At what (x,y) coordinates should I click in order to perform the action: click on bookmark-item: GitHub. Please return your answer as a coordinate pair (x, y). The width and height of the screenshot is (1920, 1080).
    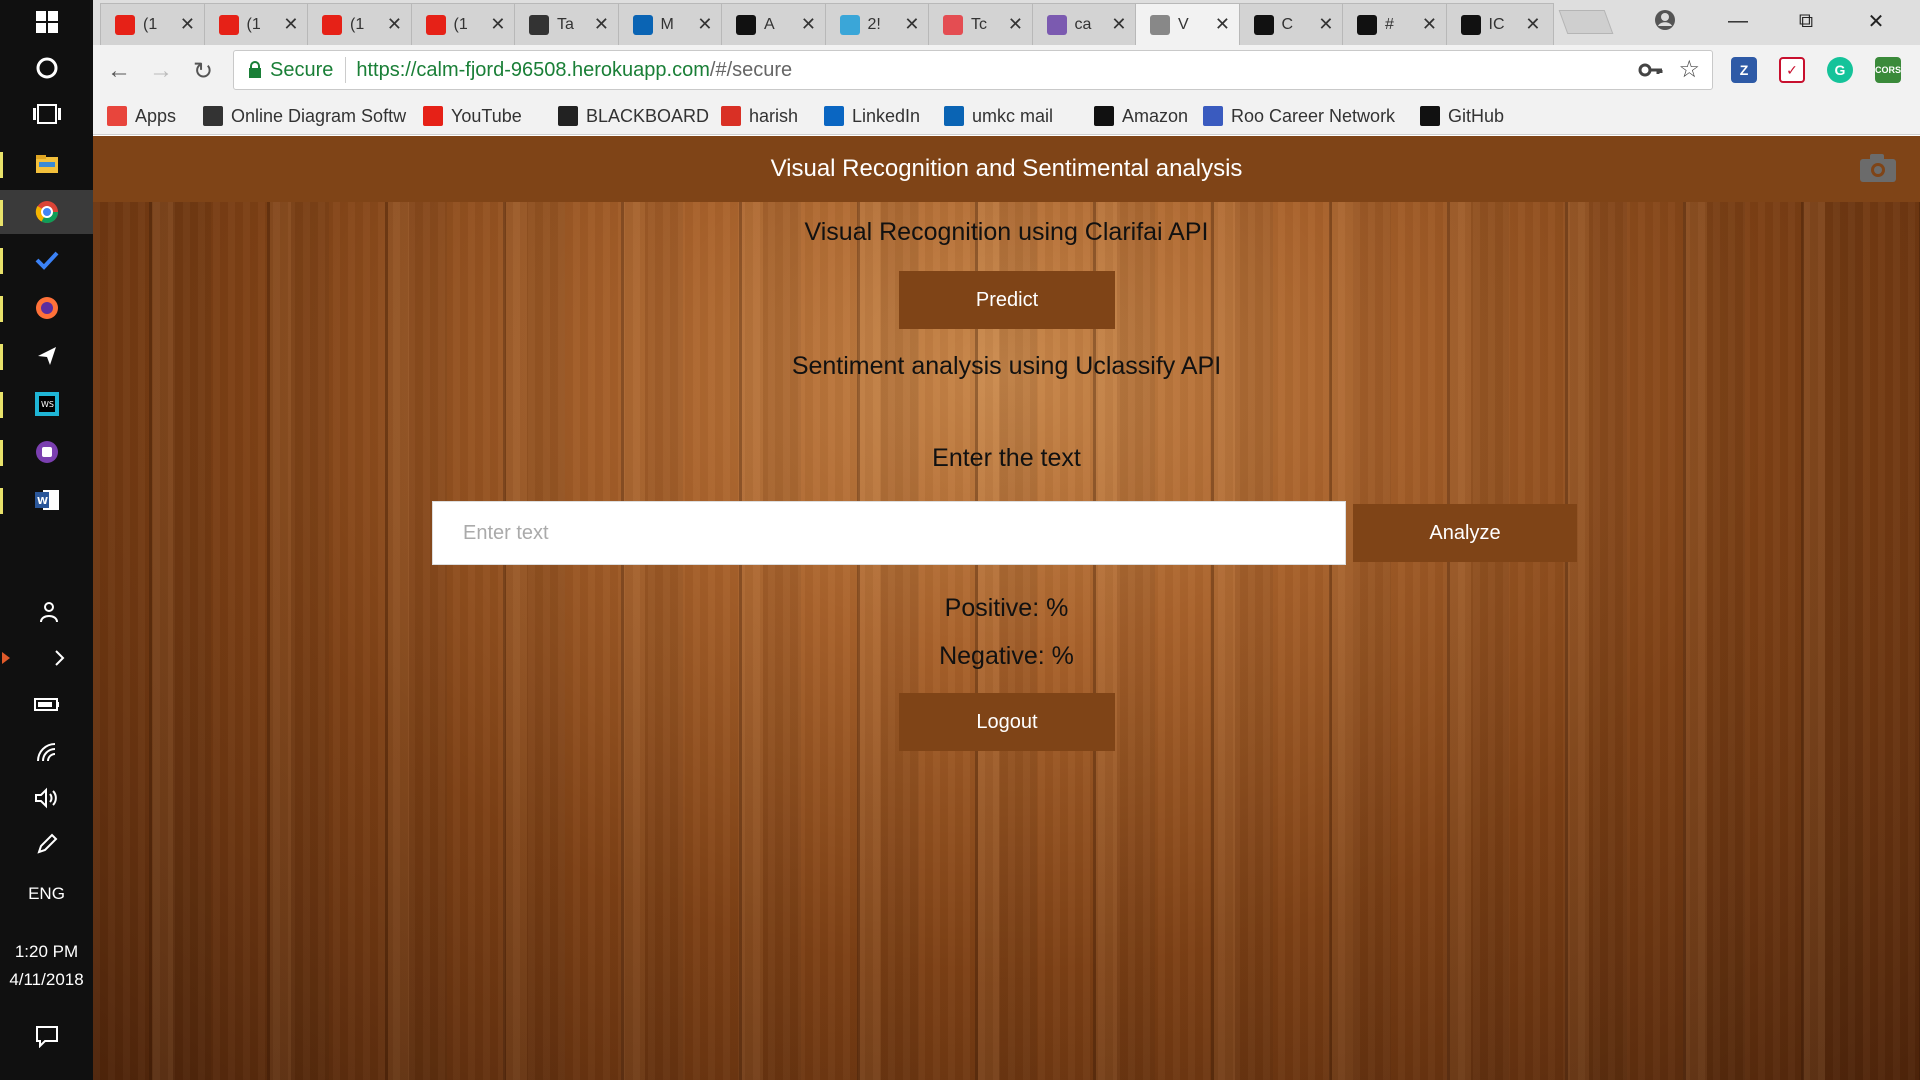
    Looking at the image, I should click on (1462, 116).